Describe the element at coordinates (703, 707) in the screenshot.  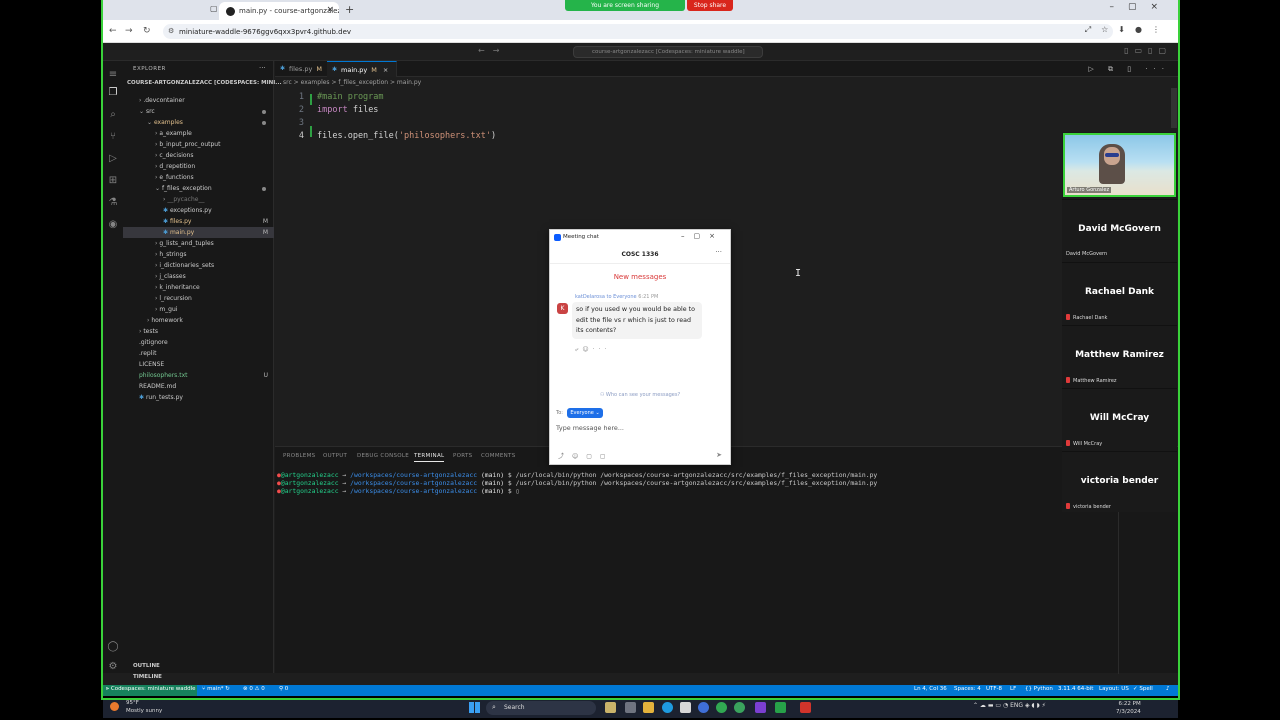
I see `app-icon-zoom` at that location.